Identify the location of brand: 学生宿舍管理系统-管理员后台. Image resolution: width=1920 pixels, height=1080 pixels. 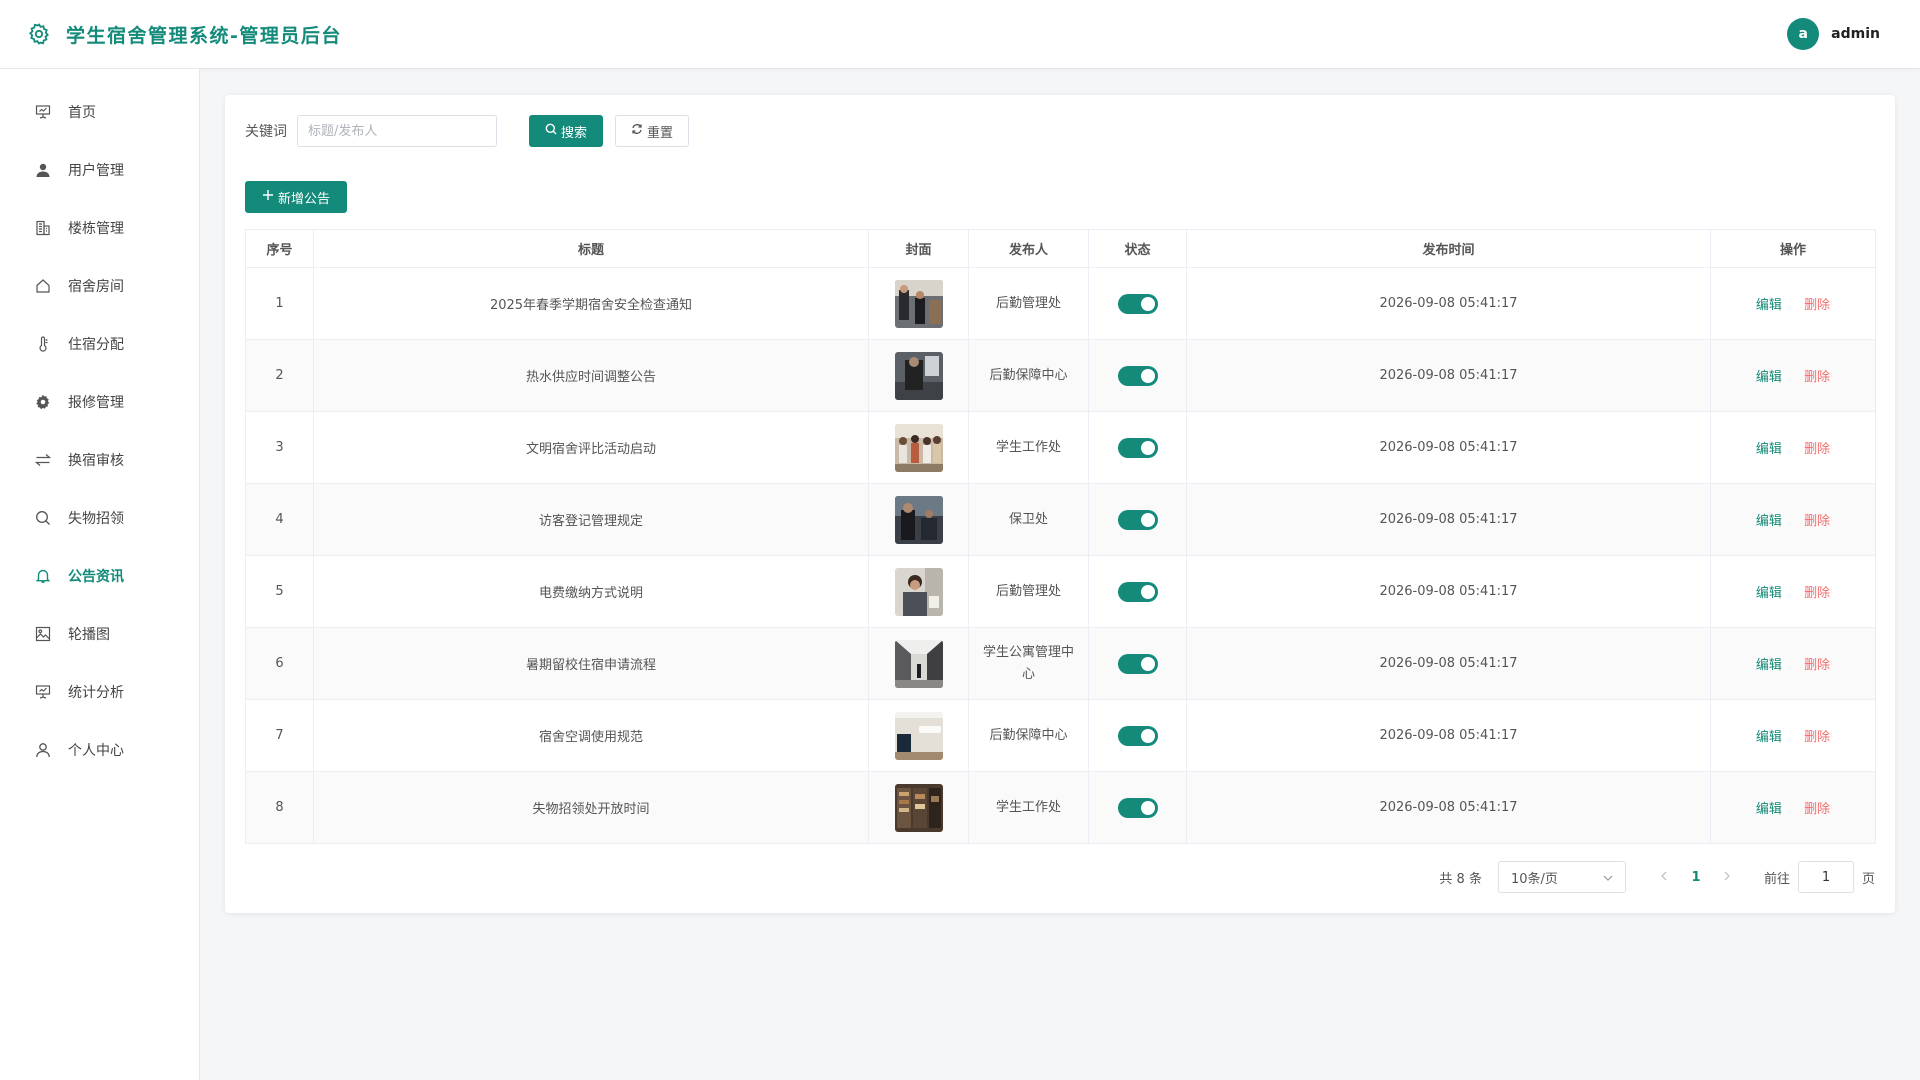
(184, 34).